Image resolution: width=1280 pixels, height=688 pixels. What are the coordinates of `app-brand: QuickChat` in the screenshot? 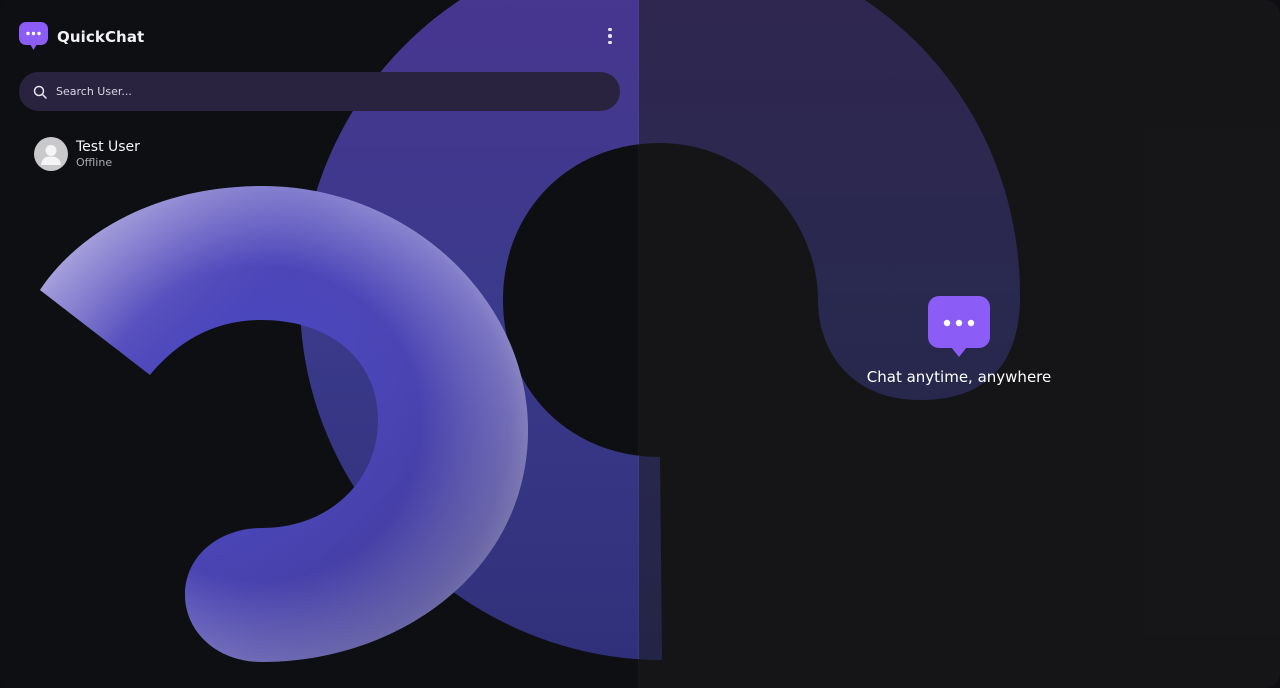 It's located at (81, 36).